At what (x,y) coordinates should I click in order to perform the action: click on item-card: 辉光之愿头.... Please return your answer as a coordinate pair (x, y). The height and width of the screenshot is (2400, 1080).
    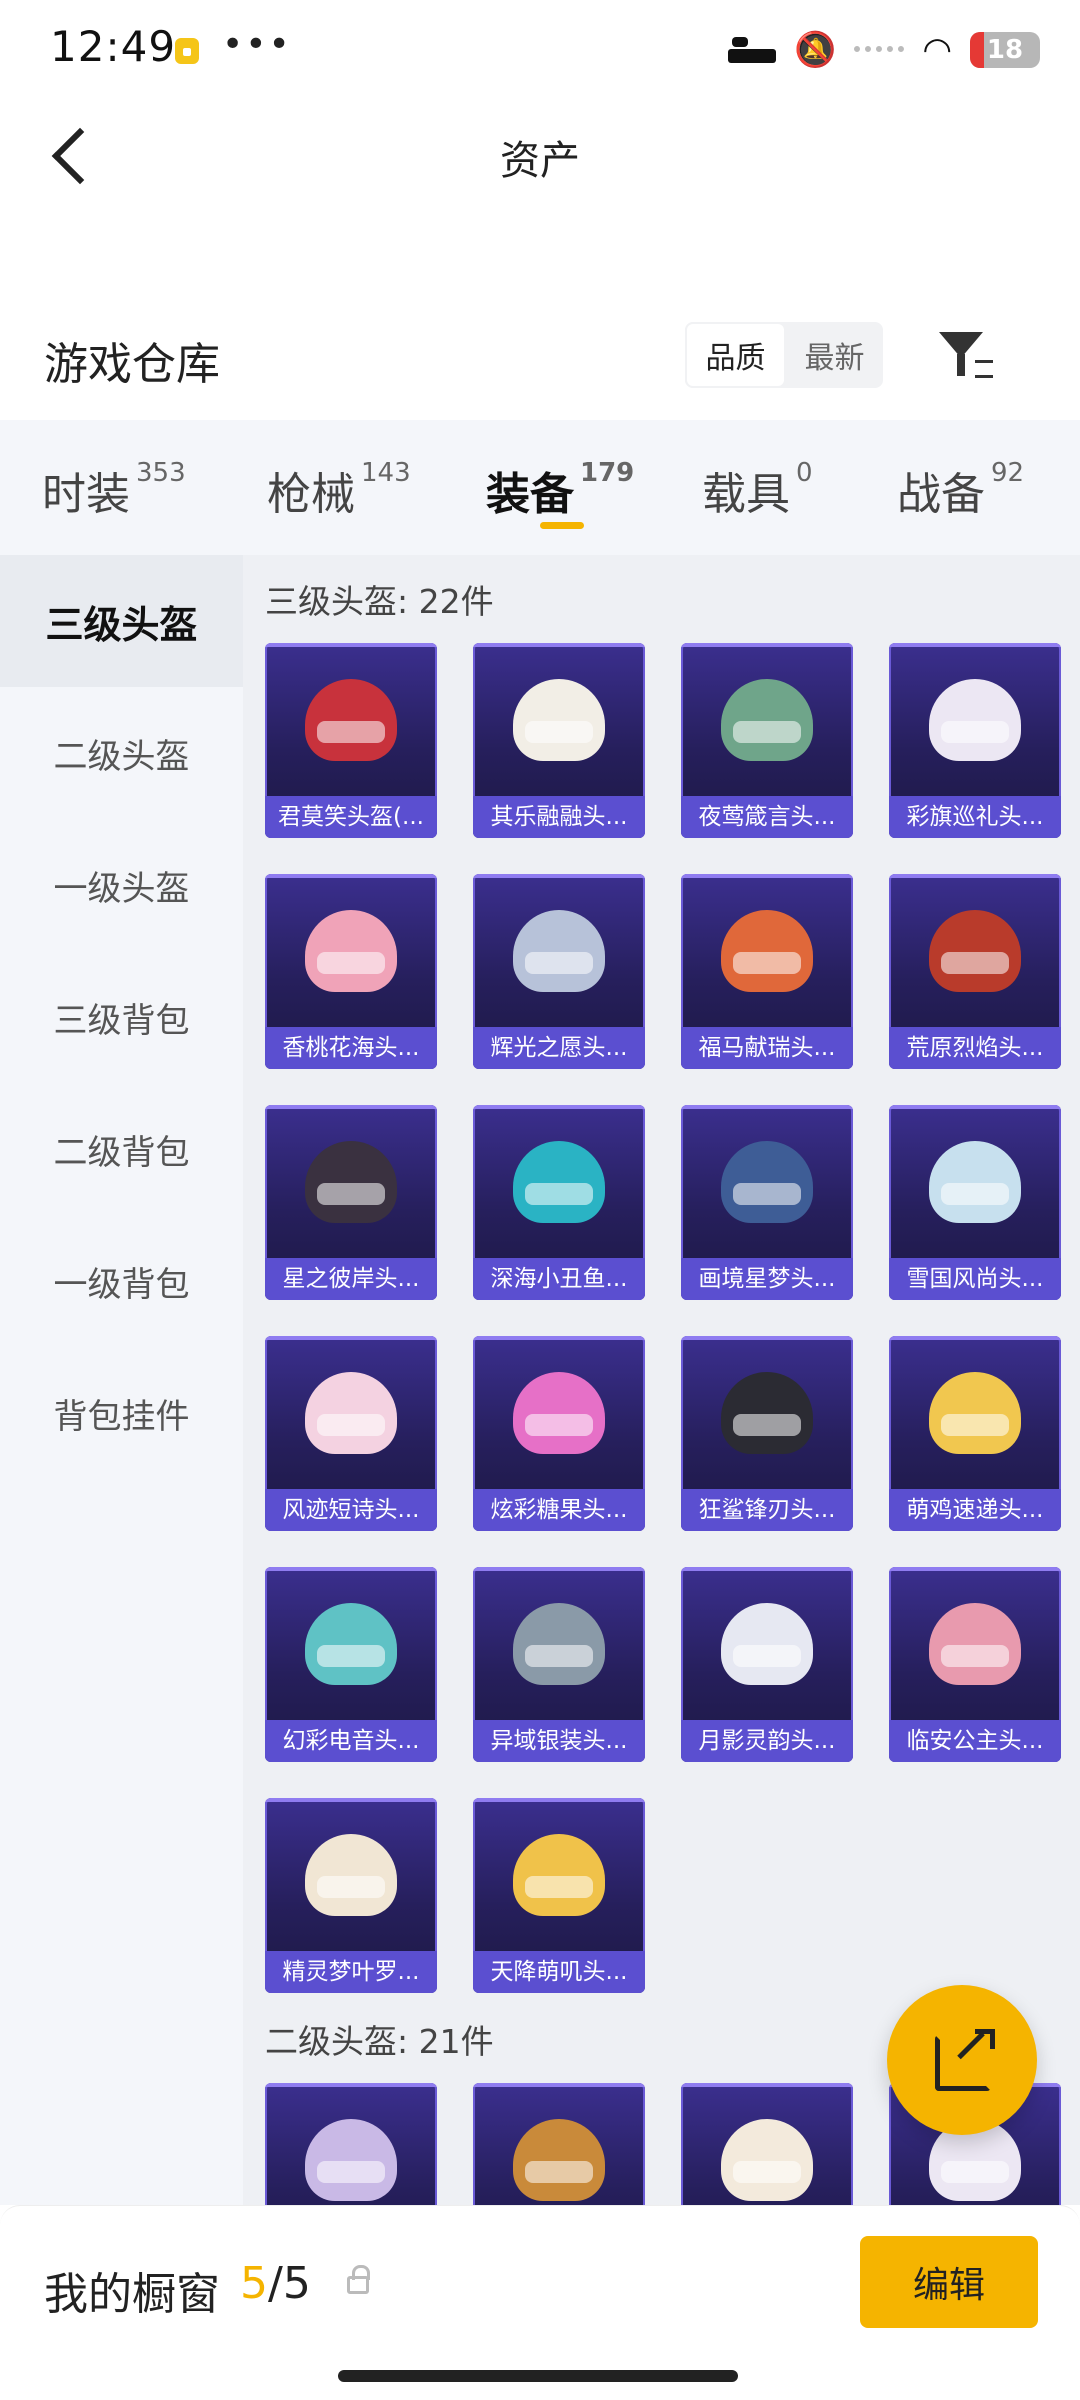
    Looking at the image, I should click on (559, 971).